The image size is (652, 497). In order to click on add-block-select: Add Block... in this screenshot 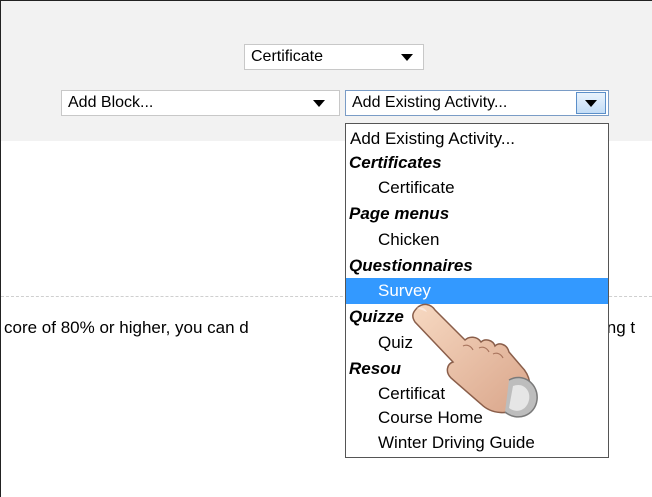, I will do `click(200, 103)`.